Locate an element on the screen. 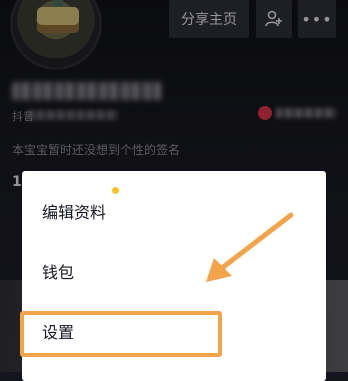 The width and height of the screenshot is (348, 381). menu-item-label: 编辑资料 is located at coordinates (74, 212).